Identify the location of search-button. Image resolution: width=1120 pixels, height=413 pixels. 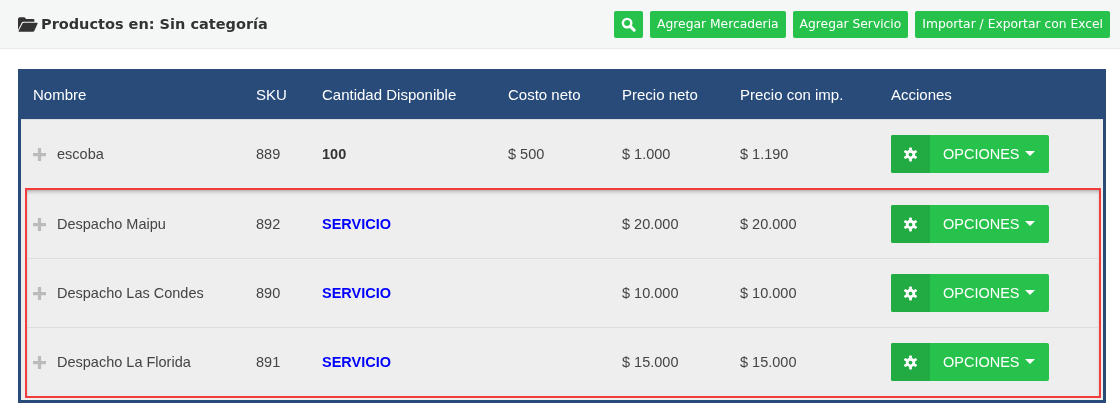
(629, 24).